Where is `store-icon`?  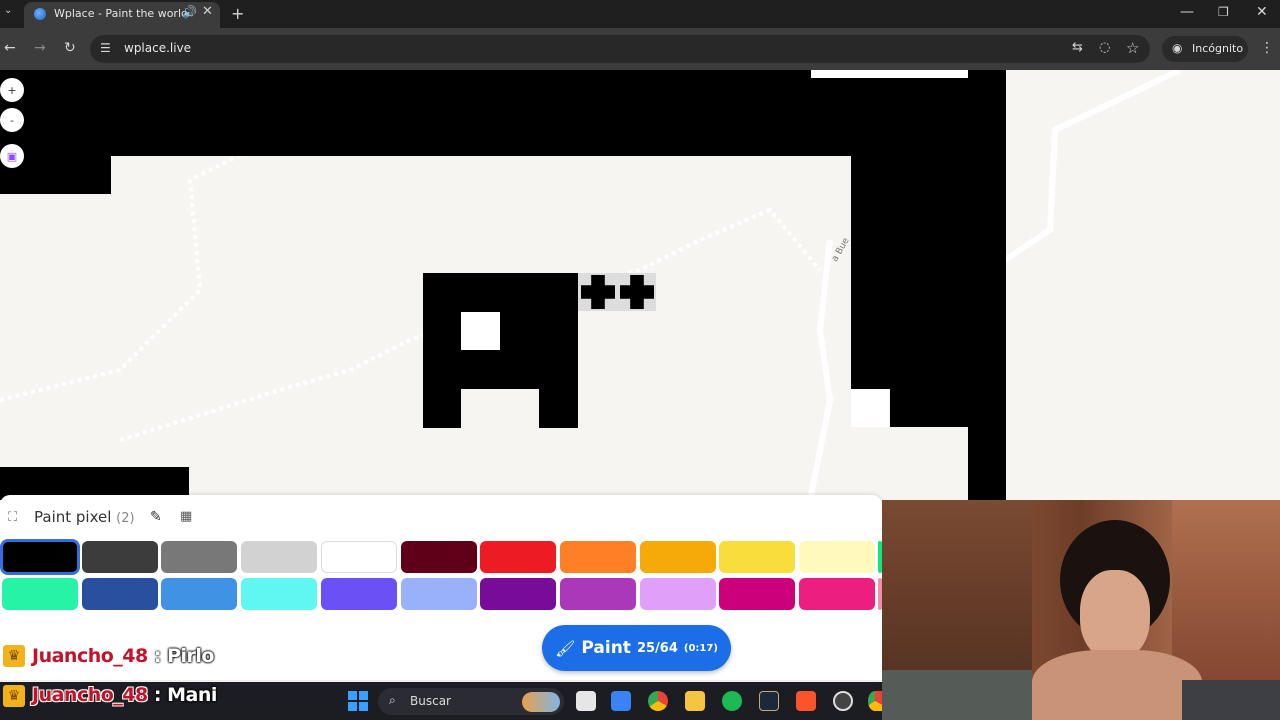
store-icon is located at coordinates (621, 701).